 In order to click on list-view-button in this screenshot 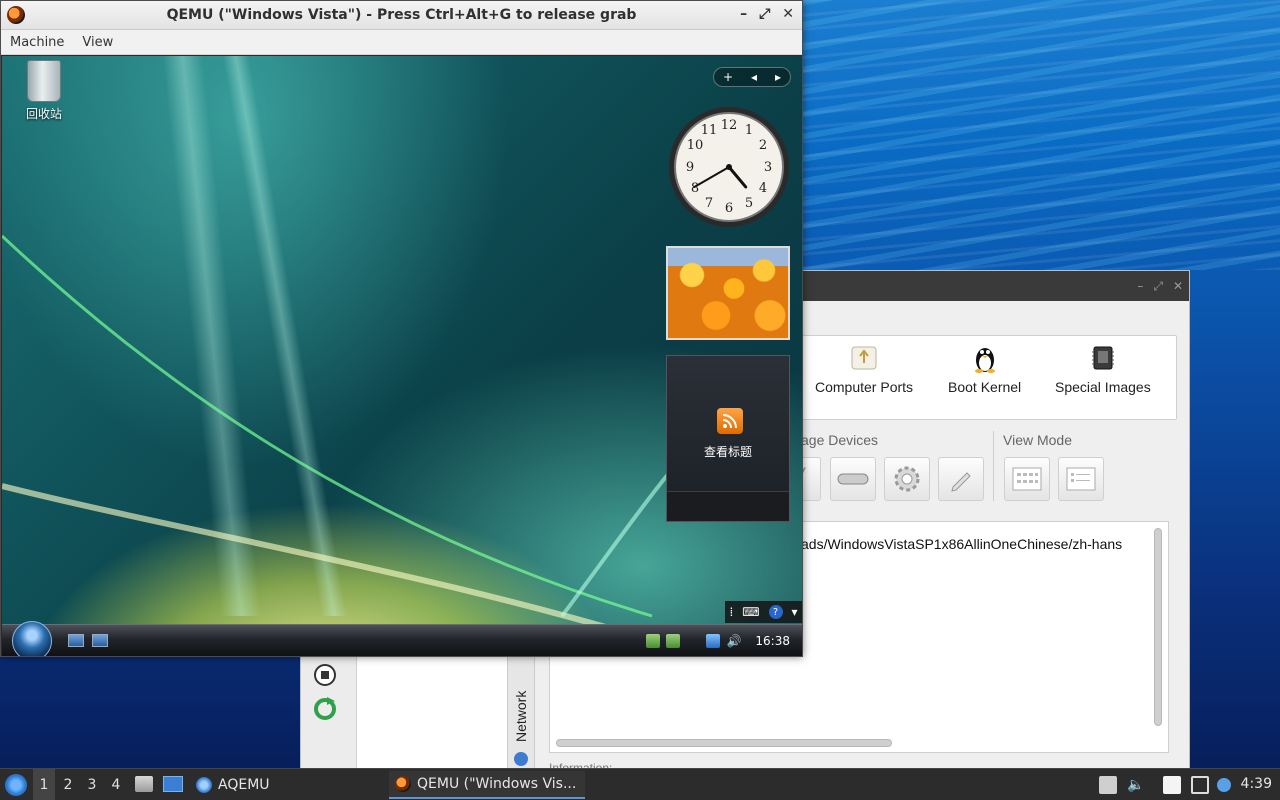, I will do `click(1081, 479)`.